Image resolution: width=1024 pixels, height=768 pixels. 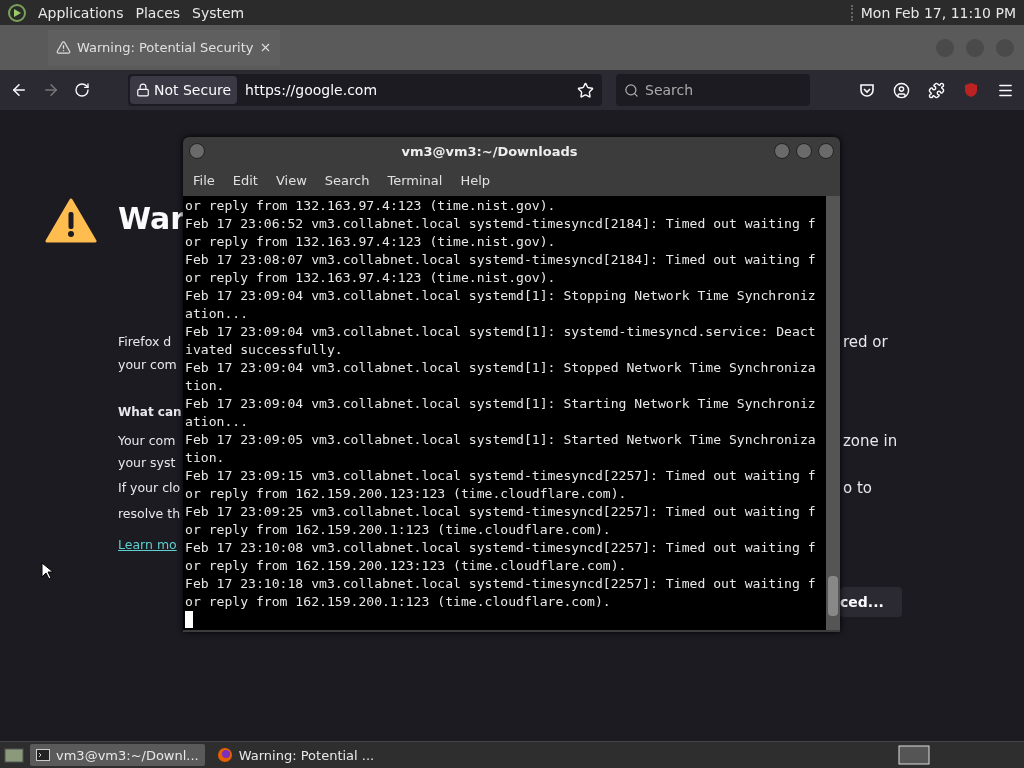 What do you see at coordinates (501, 584) in the screenshot?
I see `terminal-line: Feb 17 23:10:18 vm3.collabnet.local systemd-timesyncd[2257]: Timed out waiting f` at bounding box center [501, 584].